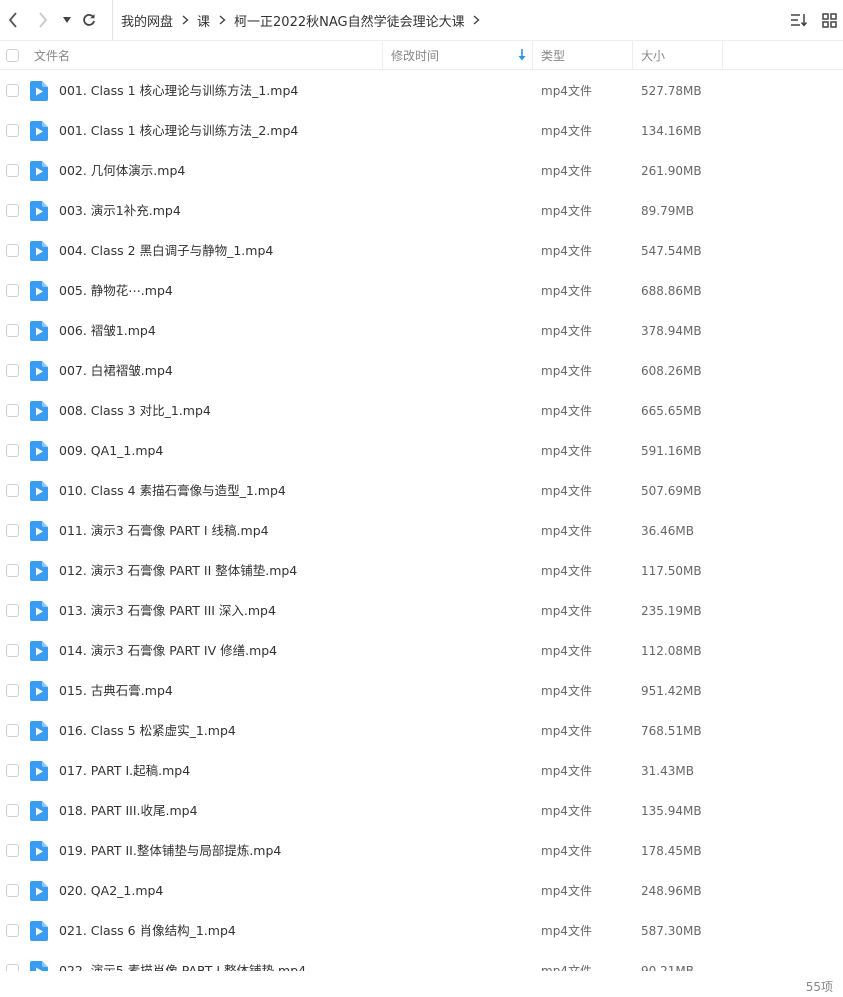 This screenshot has width=843, height=997. What do you see at coordinates (147, 931) in the screenshot?
I see `file-name: 021. Class 6 肖像结构_1.mp4` at bounding box center [147, 931].